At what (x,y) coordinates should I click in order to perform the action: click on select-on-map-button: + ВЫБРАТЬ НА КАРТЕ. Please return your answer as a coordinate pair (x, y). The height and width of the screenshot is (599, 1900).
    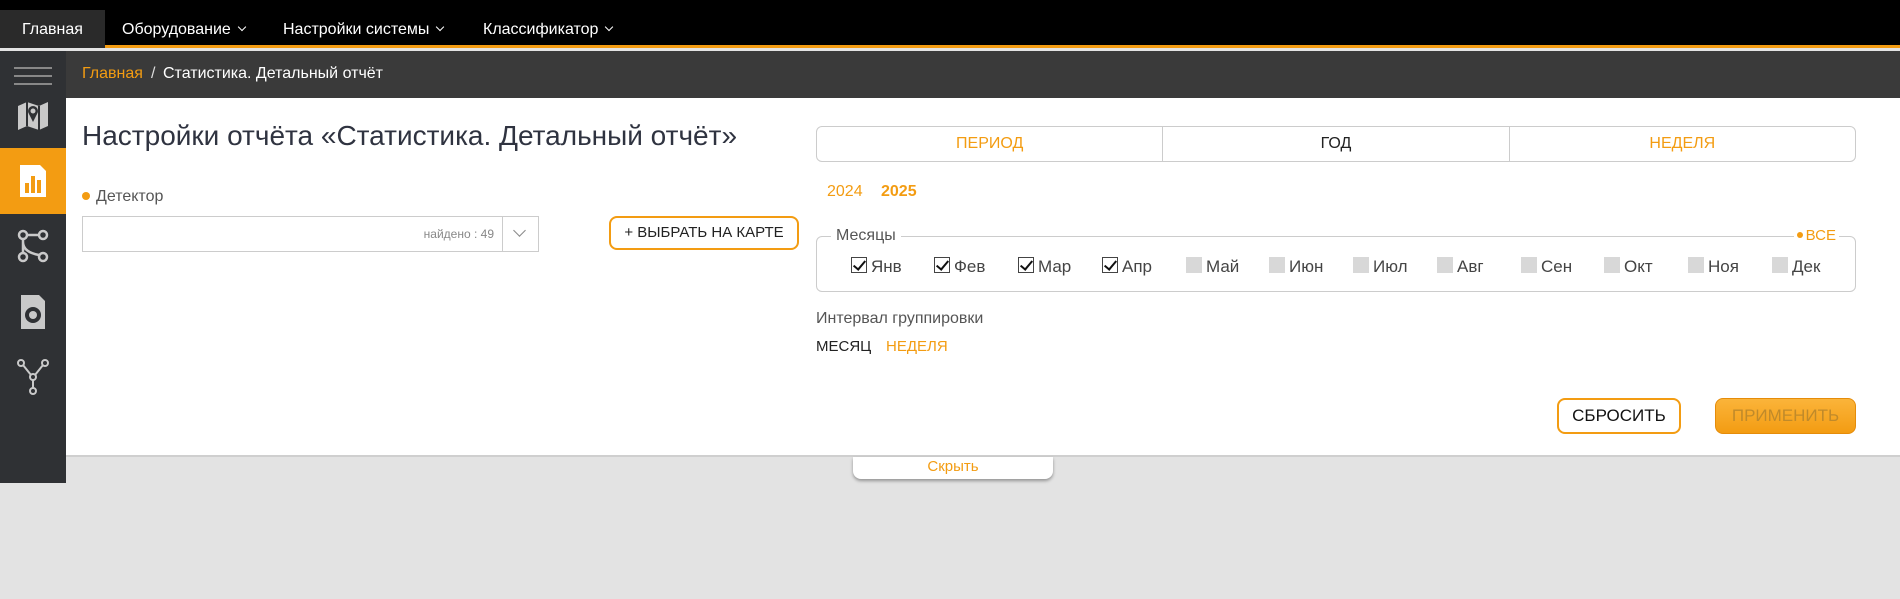
    Looking at the image, I should click on (704, 233).